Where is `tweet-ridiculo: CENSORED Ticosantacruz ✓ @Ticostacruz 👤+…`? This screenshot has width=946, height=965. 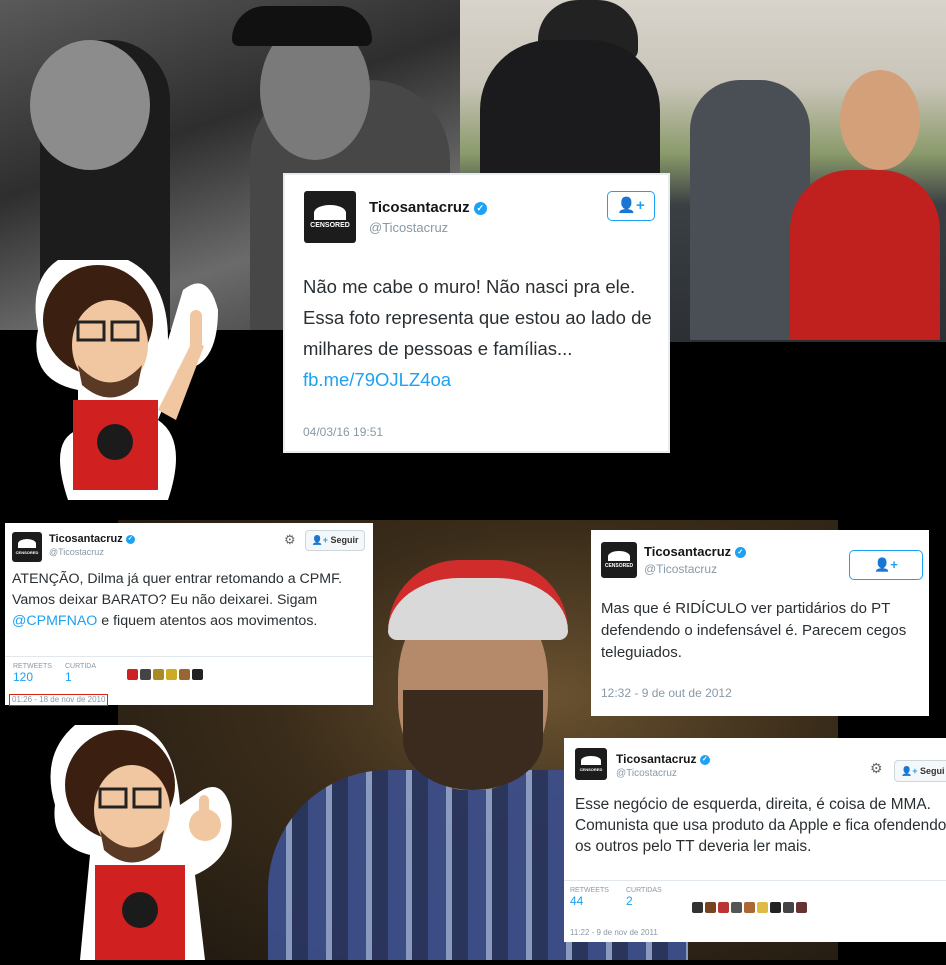
tweet-ridiculo: CENSORED Ticosantacruz ✓ @Ticostacruz 👤+… is located at coordinates (760, 623).